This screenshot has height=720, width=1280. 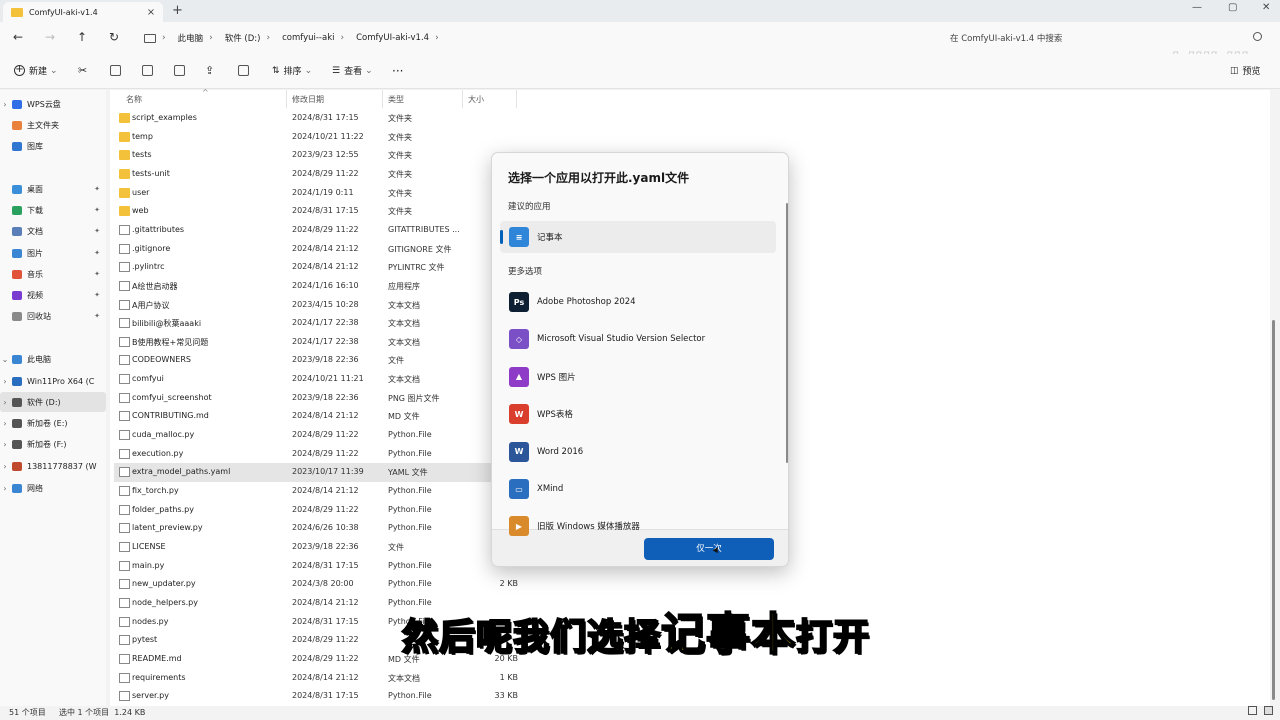 What do you see at coordinates (53, 295) in the screenshot?
I see `nav-item: 视频 ✦` at bounding box center [53, 295].